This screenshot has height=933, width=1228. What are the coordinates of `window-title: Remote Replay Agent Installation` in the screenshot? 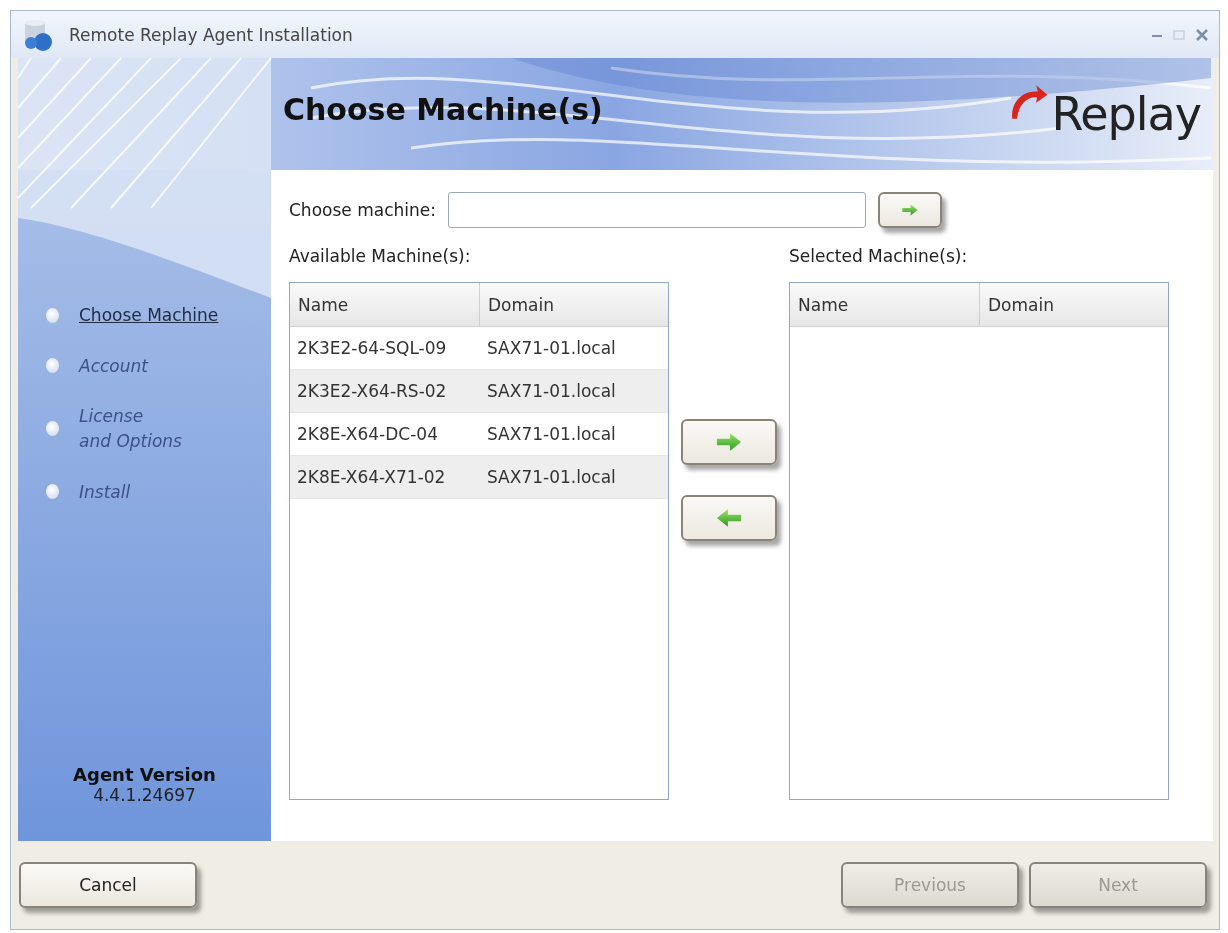 It's located at (211, 34).